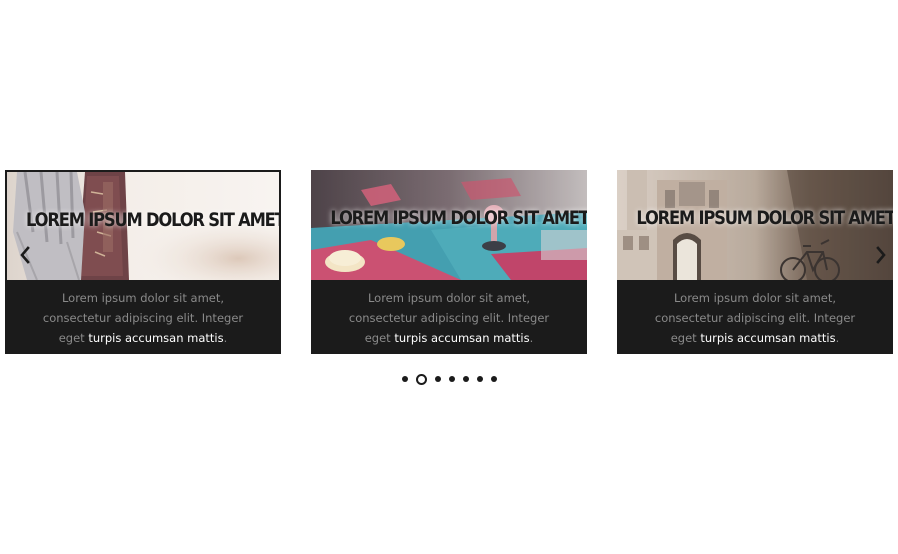 This screenshot has width=898, height=554. I want to click on slide-image-hand-on-book: LOREM IPSUM DOLOR SIT AMET, so click(143, 226).